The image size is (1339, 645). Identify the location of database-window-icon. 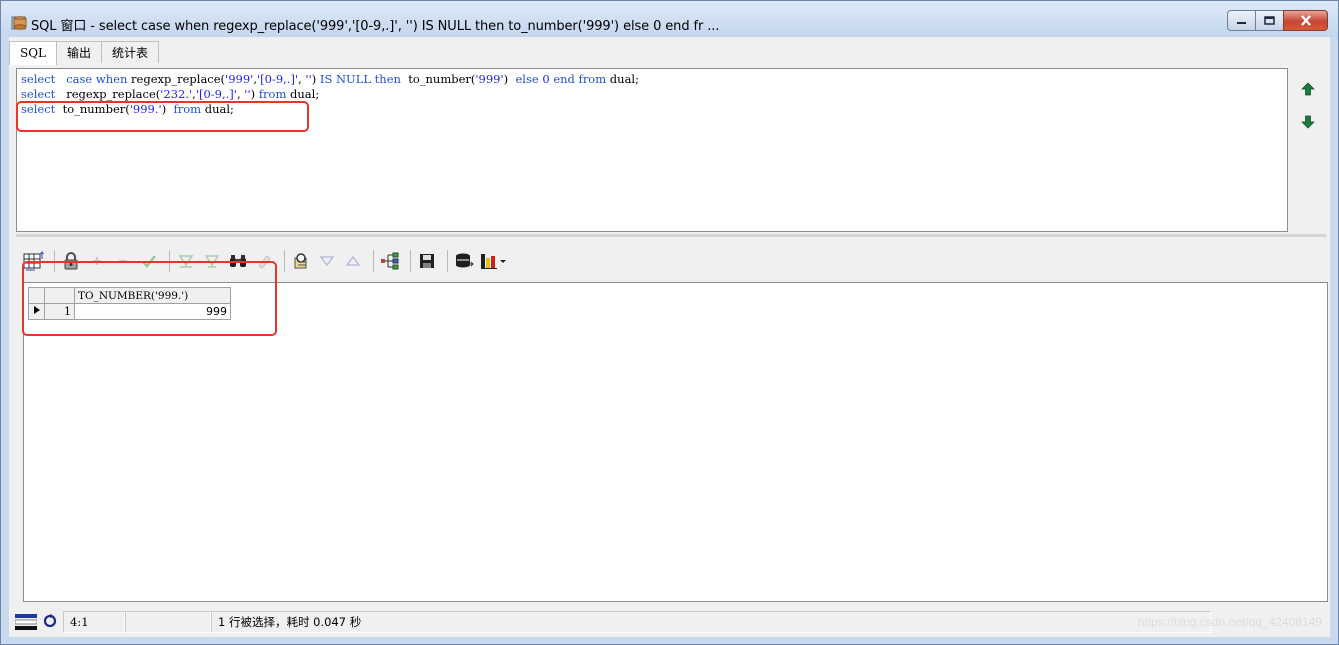
(19, 23).